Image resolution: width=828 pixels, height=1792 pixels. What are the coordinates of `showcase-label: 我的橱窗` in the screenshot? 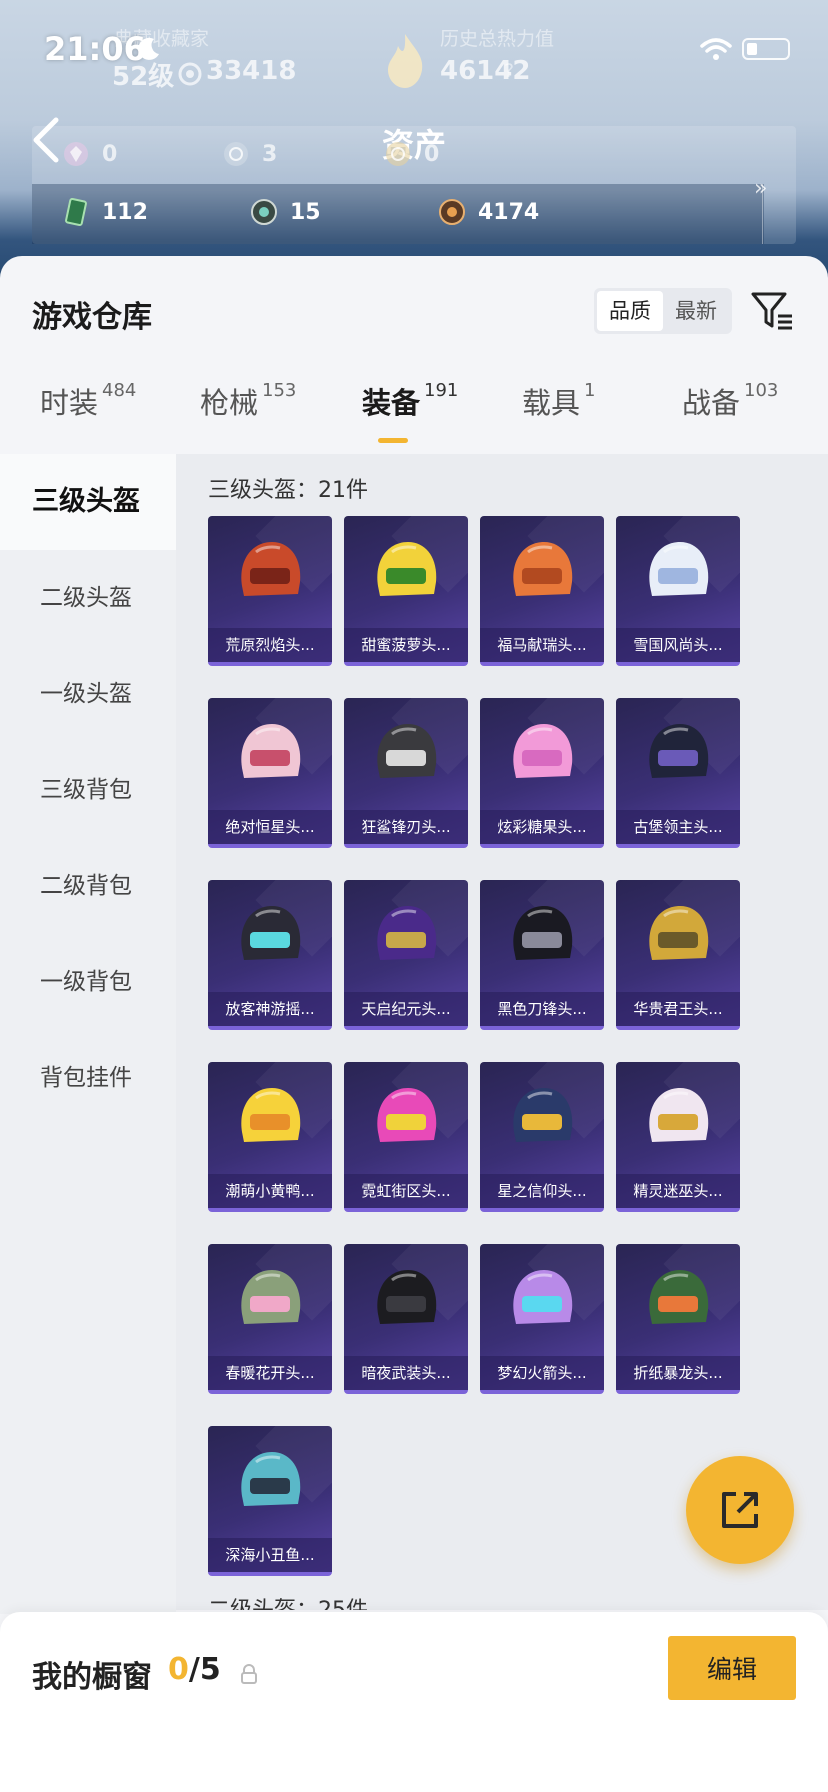 It's located at (92, 1677).